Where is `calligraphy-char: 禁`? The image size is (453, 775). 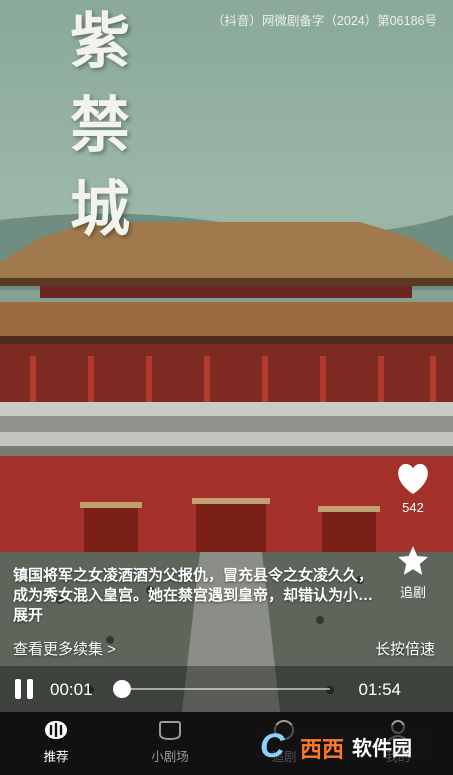 calligraphy-char: 禁 is located at coordinates (100, 126).